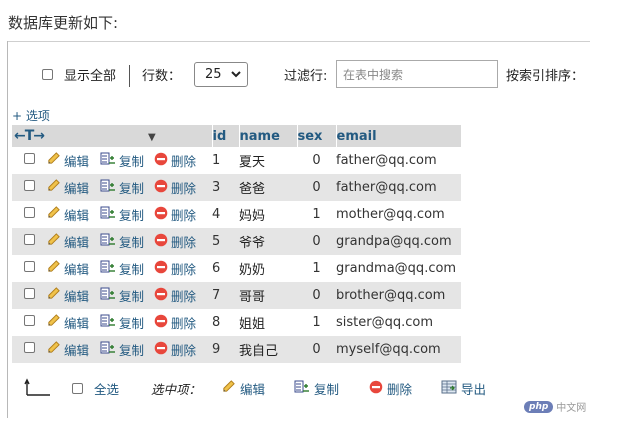  What do you see at coordinates (47, 74) in the screenshot?
I see `show-all-checkbox` at bounding box center [47, 74].